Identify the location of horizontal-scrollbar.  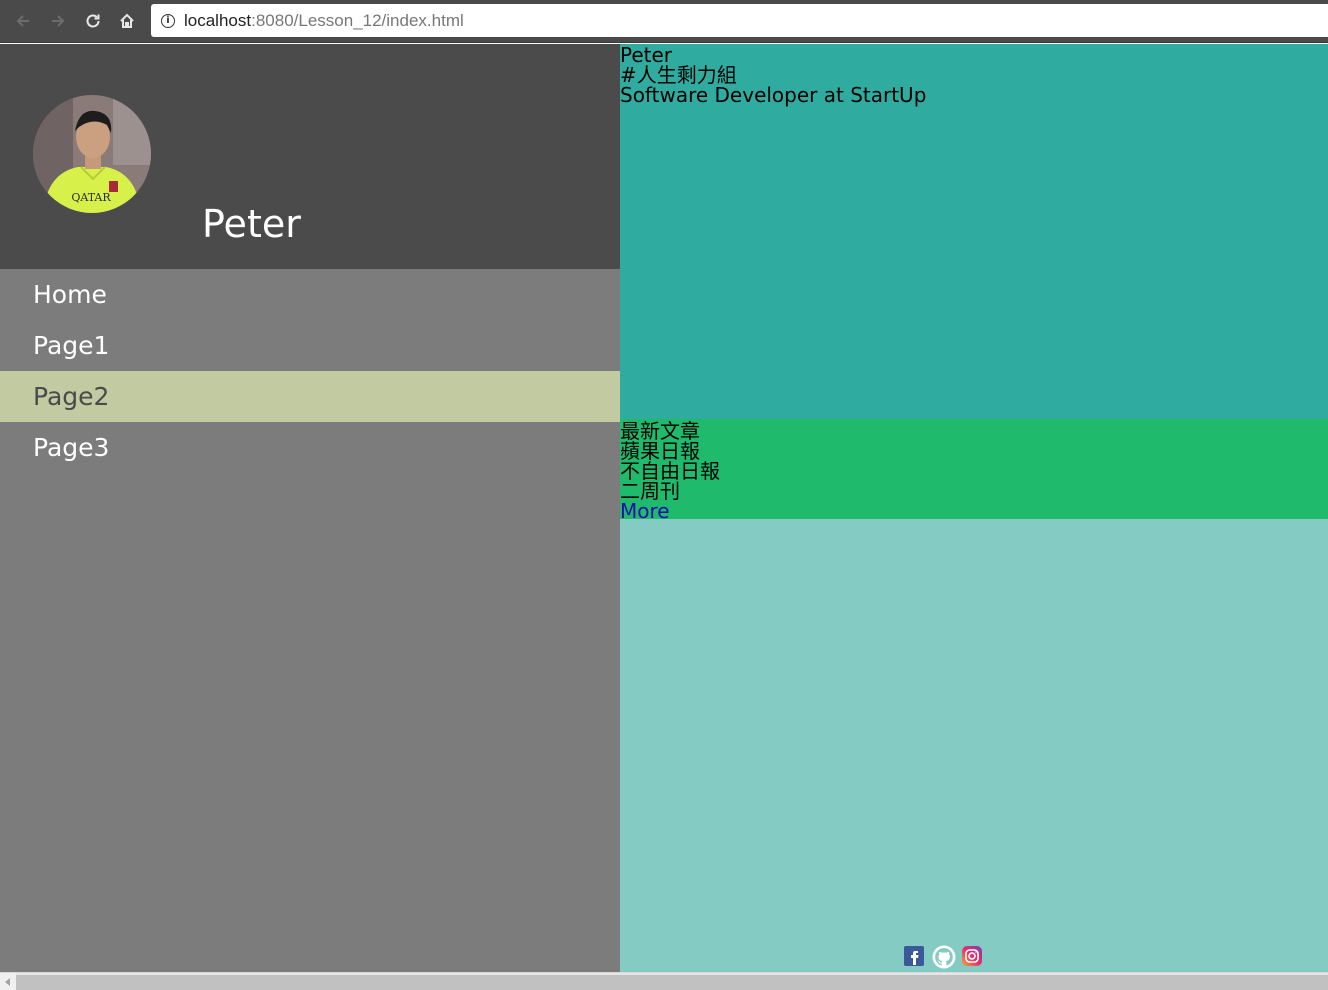
(664, 981).